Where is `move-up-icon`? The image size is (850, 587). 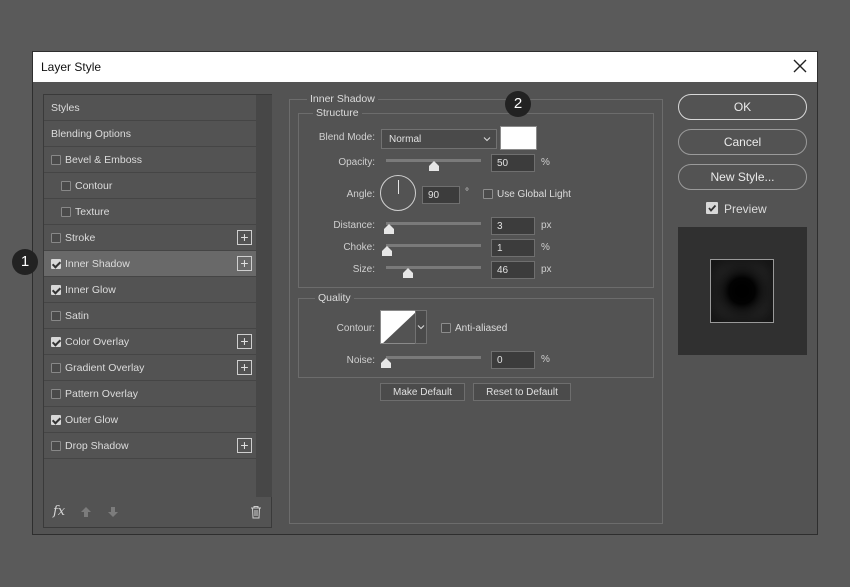
move-up-icon is located at coordinates (86, 512).